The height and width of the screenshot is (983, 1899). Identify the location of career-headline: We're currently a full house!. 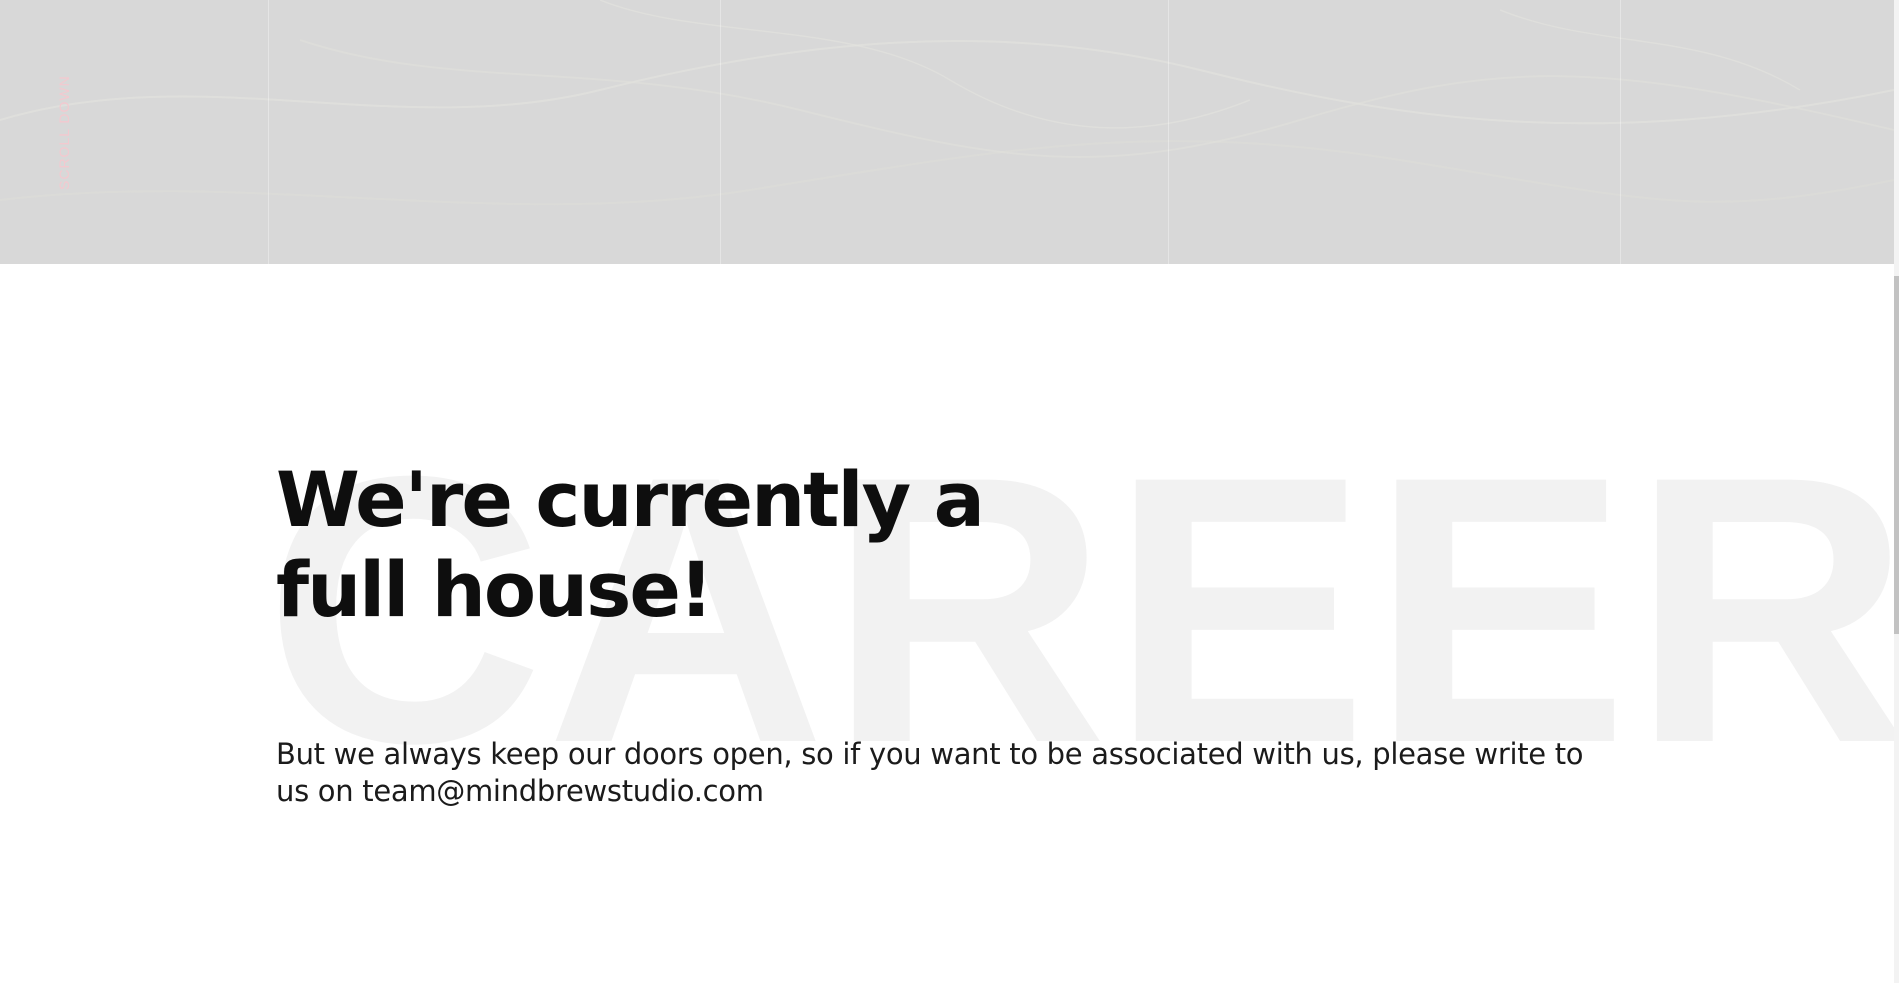
(630, 544).